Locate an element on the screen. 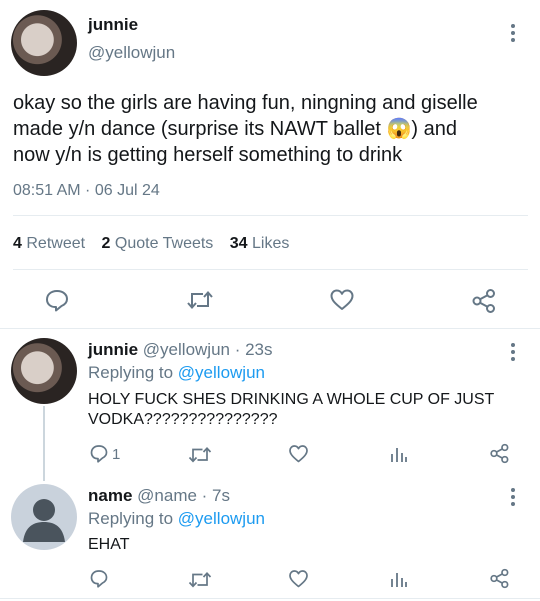 The height and width of the screenshot is (601, 540). reply-count: 1 is located at coordinates (116, 454).